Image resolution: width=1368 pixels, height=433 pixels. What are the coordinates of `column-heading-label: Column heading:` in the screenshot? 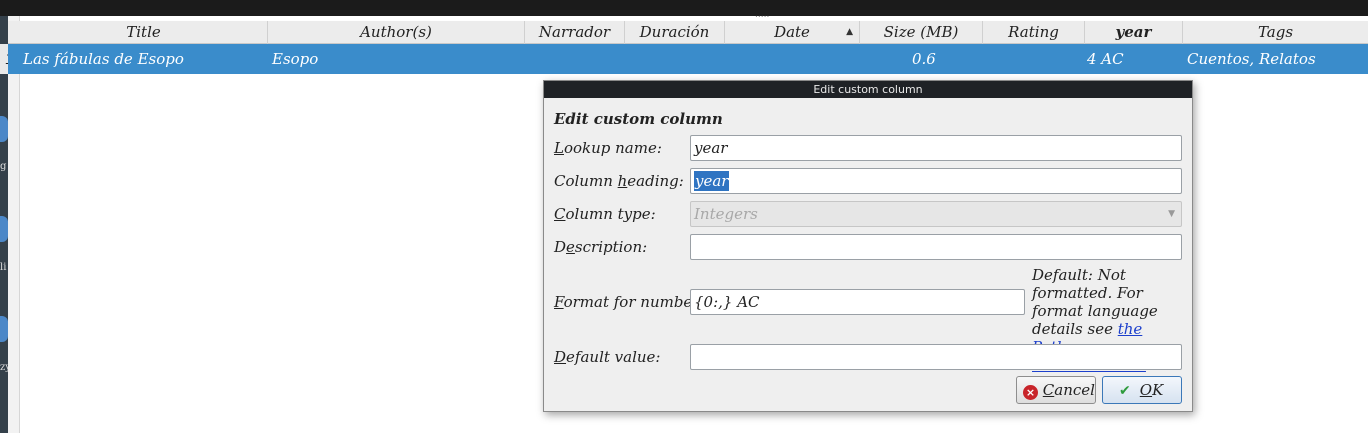 It's located at (619, 181).